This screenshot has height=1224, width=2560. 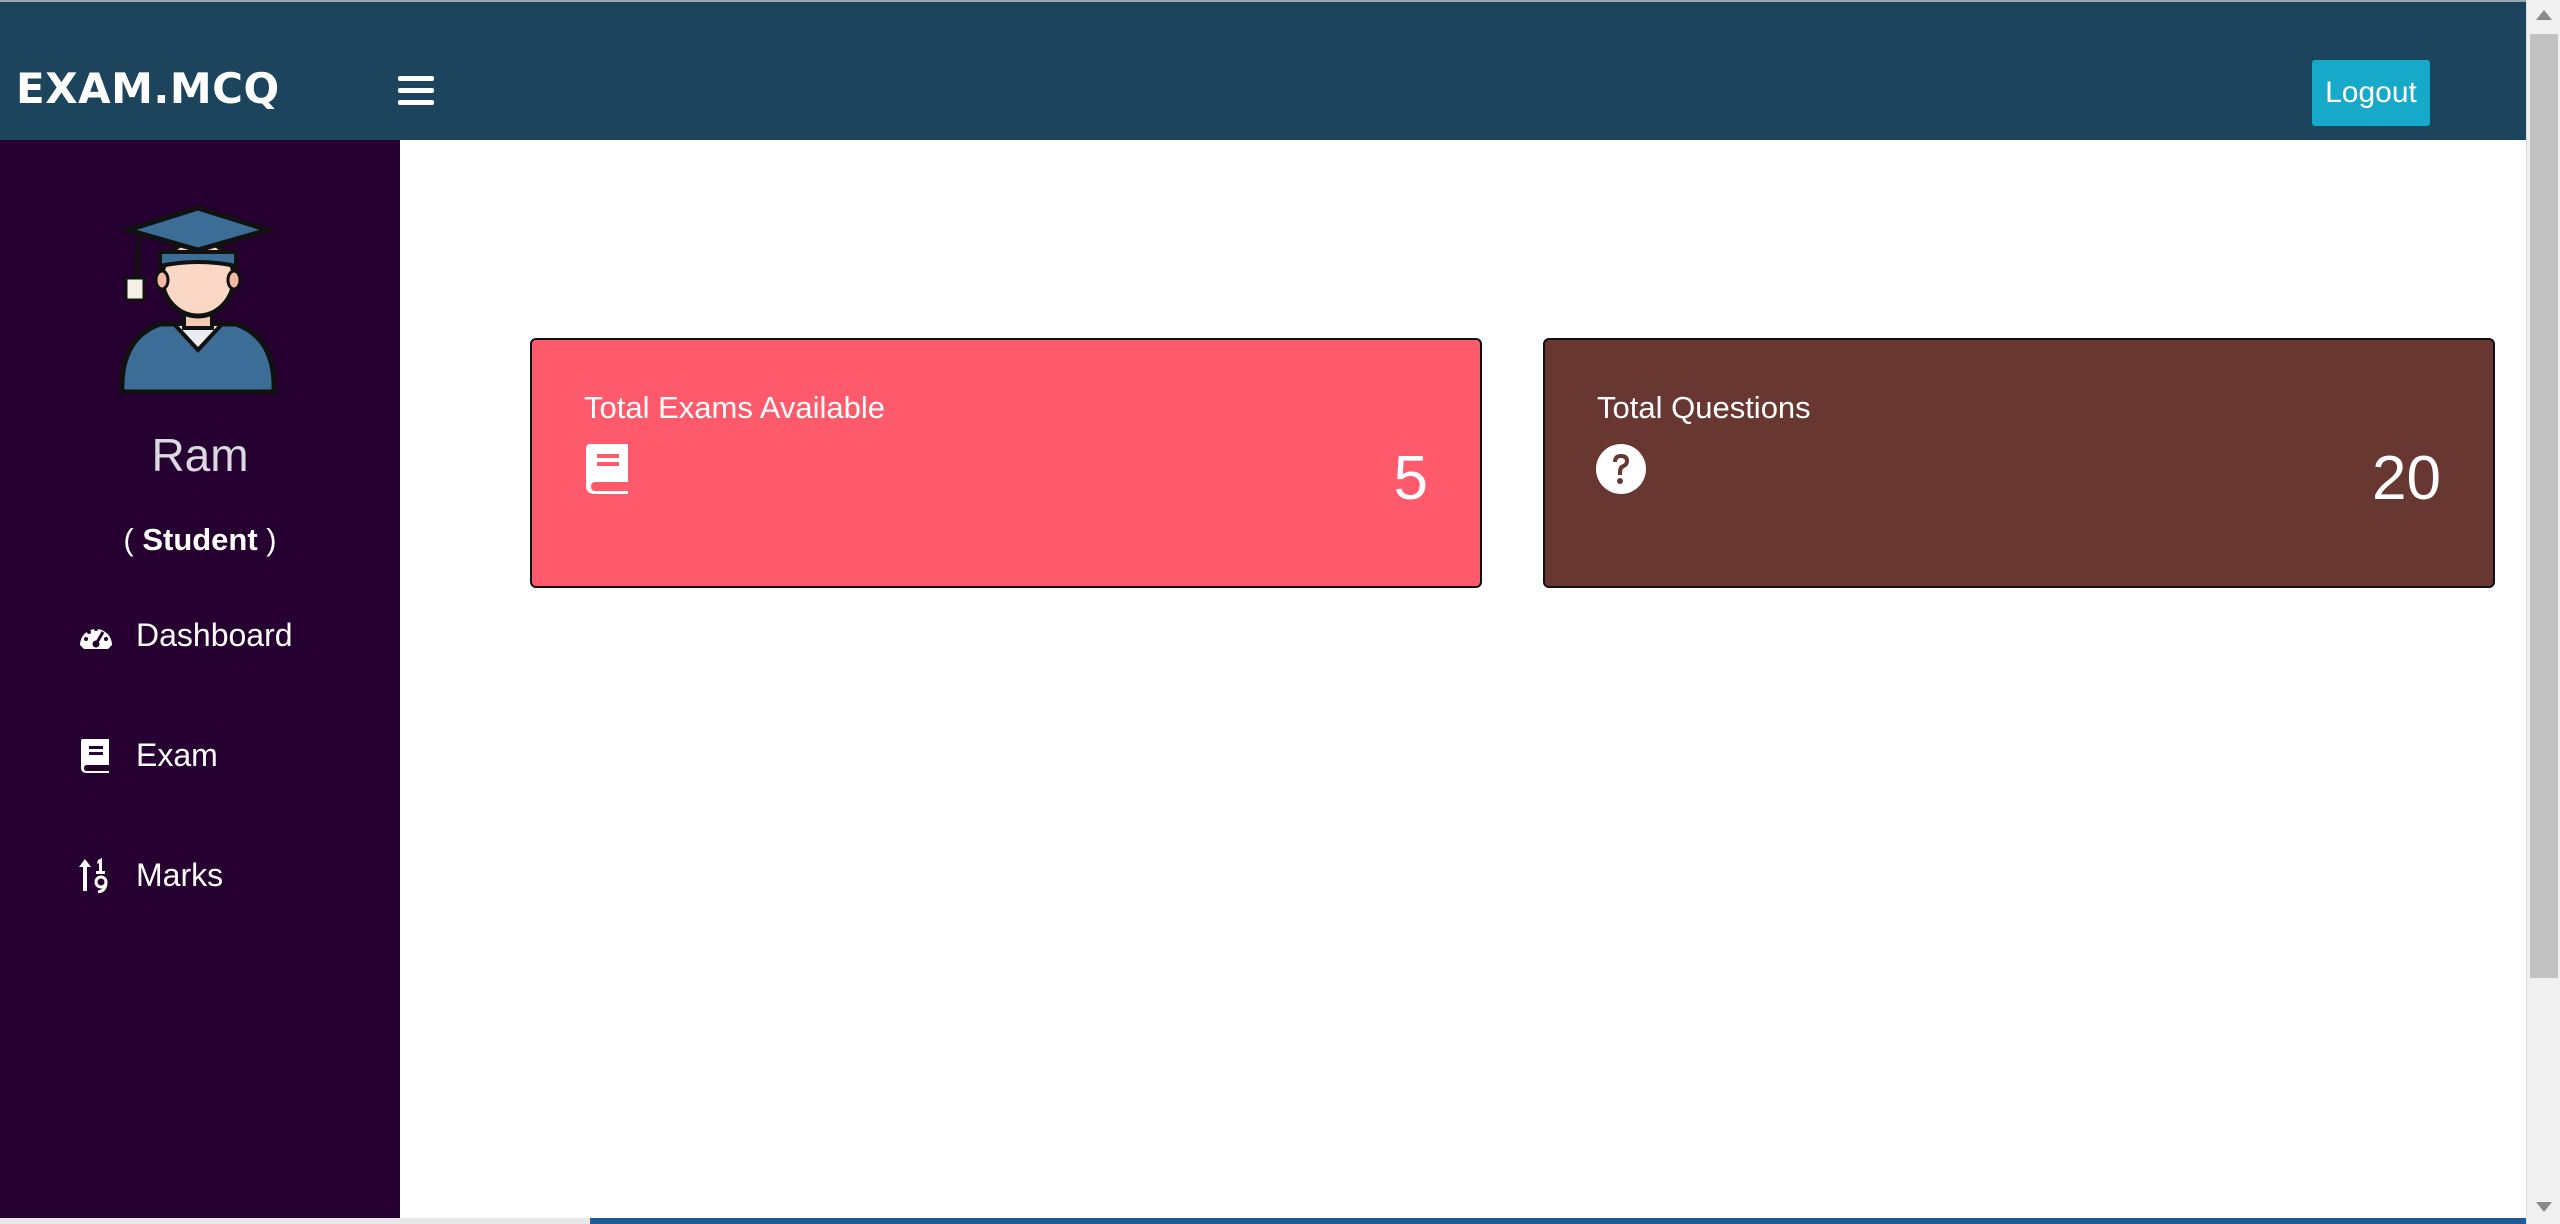 I want to click on sidebar-item-label: Exam, so click(x=177, y=754).